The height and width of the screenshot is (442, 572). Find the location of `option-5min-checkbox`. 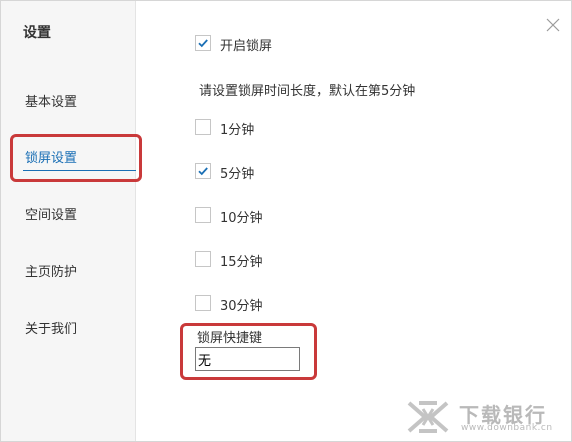

option-5min-checkbox is located at coordinates (203, 171).